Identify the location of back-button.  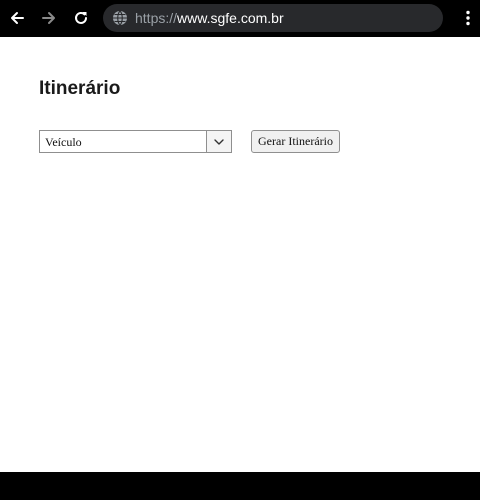
(17, 18).